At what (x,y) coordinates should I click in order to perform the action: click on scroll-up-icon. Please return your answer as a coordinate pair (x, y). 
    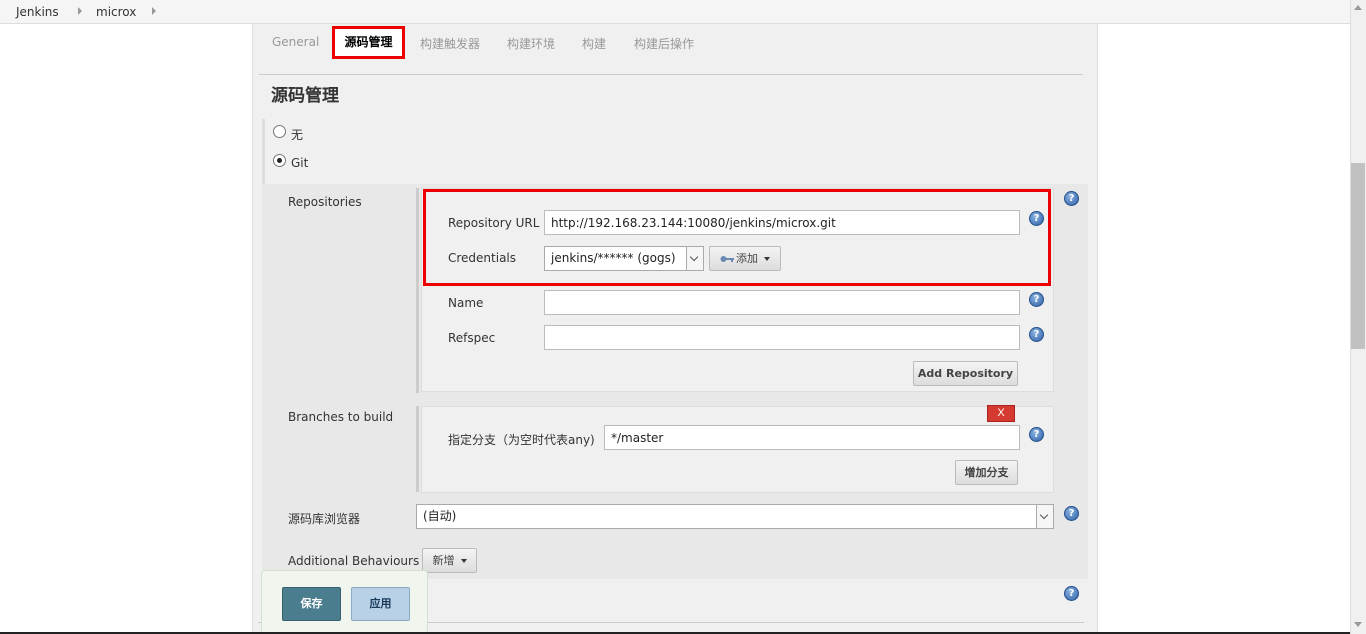
    Looking at the image, I should click on (1358, 7).